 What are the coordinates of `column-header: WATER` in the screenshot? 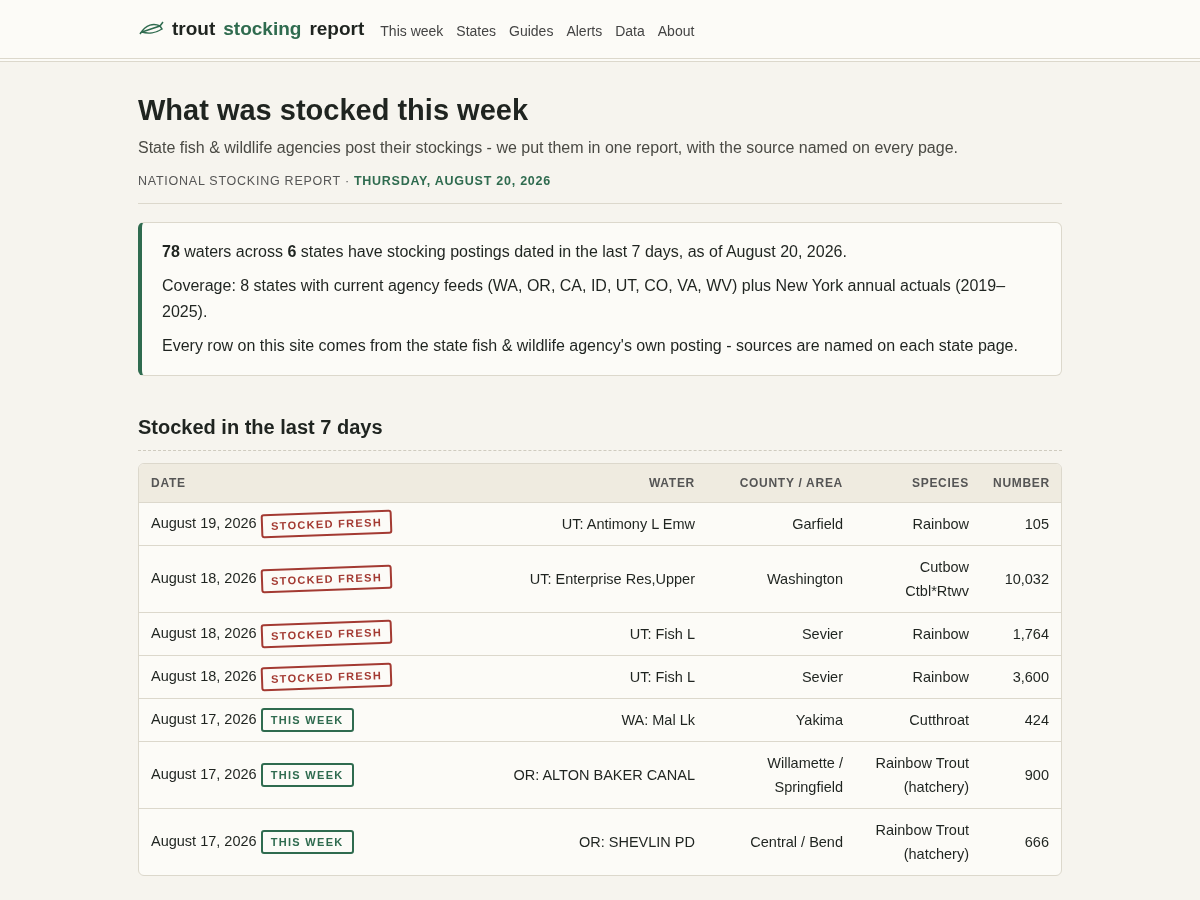 It's located at (588, 483).